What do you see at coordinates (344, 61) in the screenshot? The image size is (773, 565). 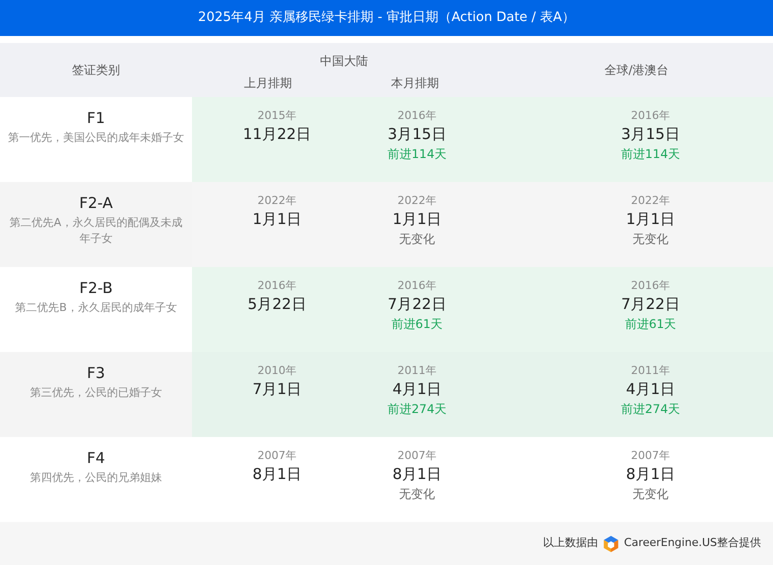 I see `column-header: 中国大陆` at bounding box center [344, 61].